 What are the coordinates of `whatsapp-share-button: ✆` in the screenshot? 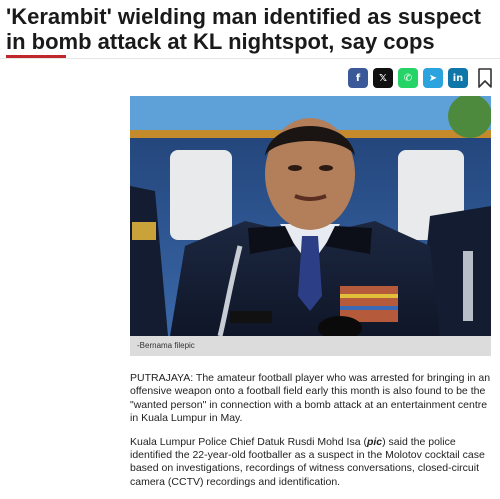 It's located at (408, 78).